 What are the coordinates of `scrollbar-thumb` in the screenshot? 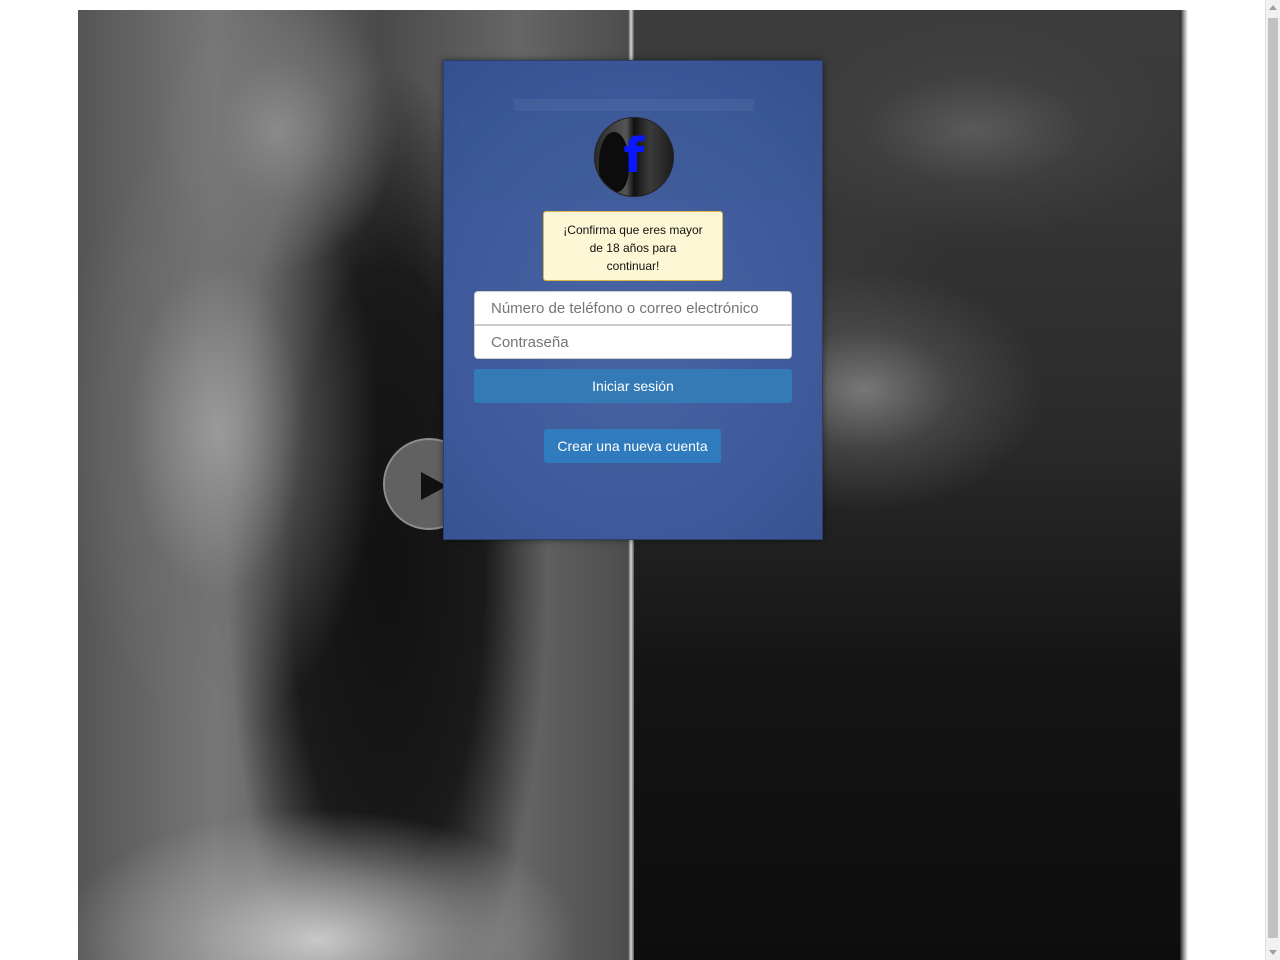 It's located at (1273, 478).